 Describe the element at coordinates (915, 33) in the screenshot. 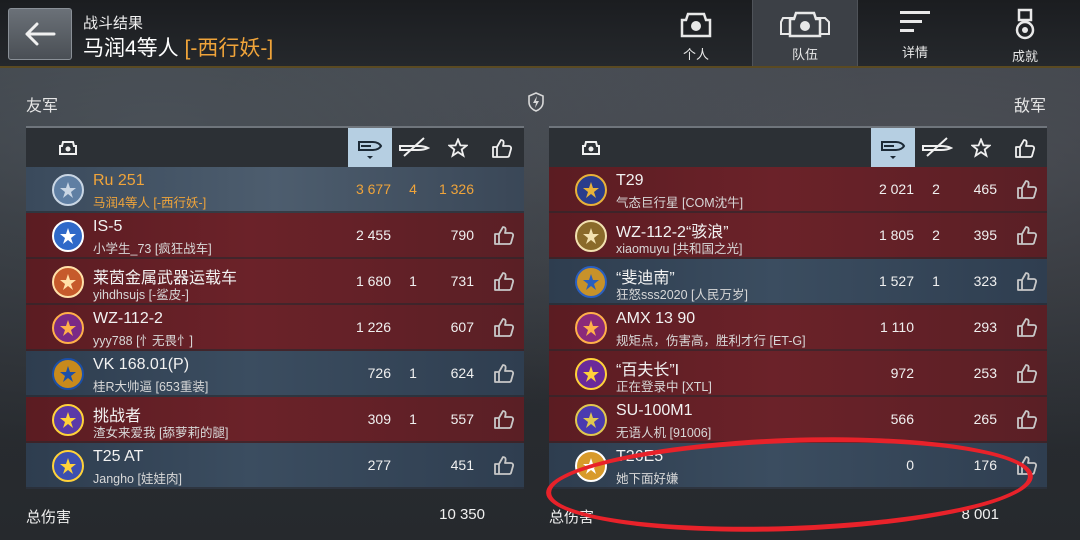

I see `tab-details: 详情` at that location.